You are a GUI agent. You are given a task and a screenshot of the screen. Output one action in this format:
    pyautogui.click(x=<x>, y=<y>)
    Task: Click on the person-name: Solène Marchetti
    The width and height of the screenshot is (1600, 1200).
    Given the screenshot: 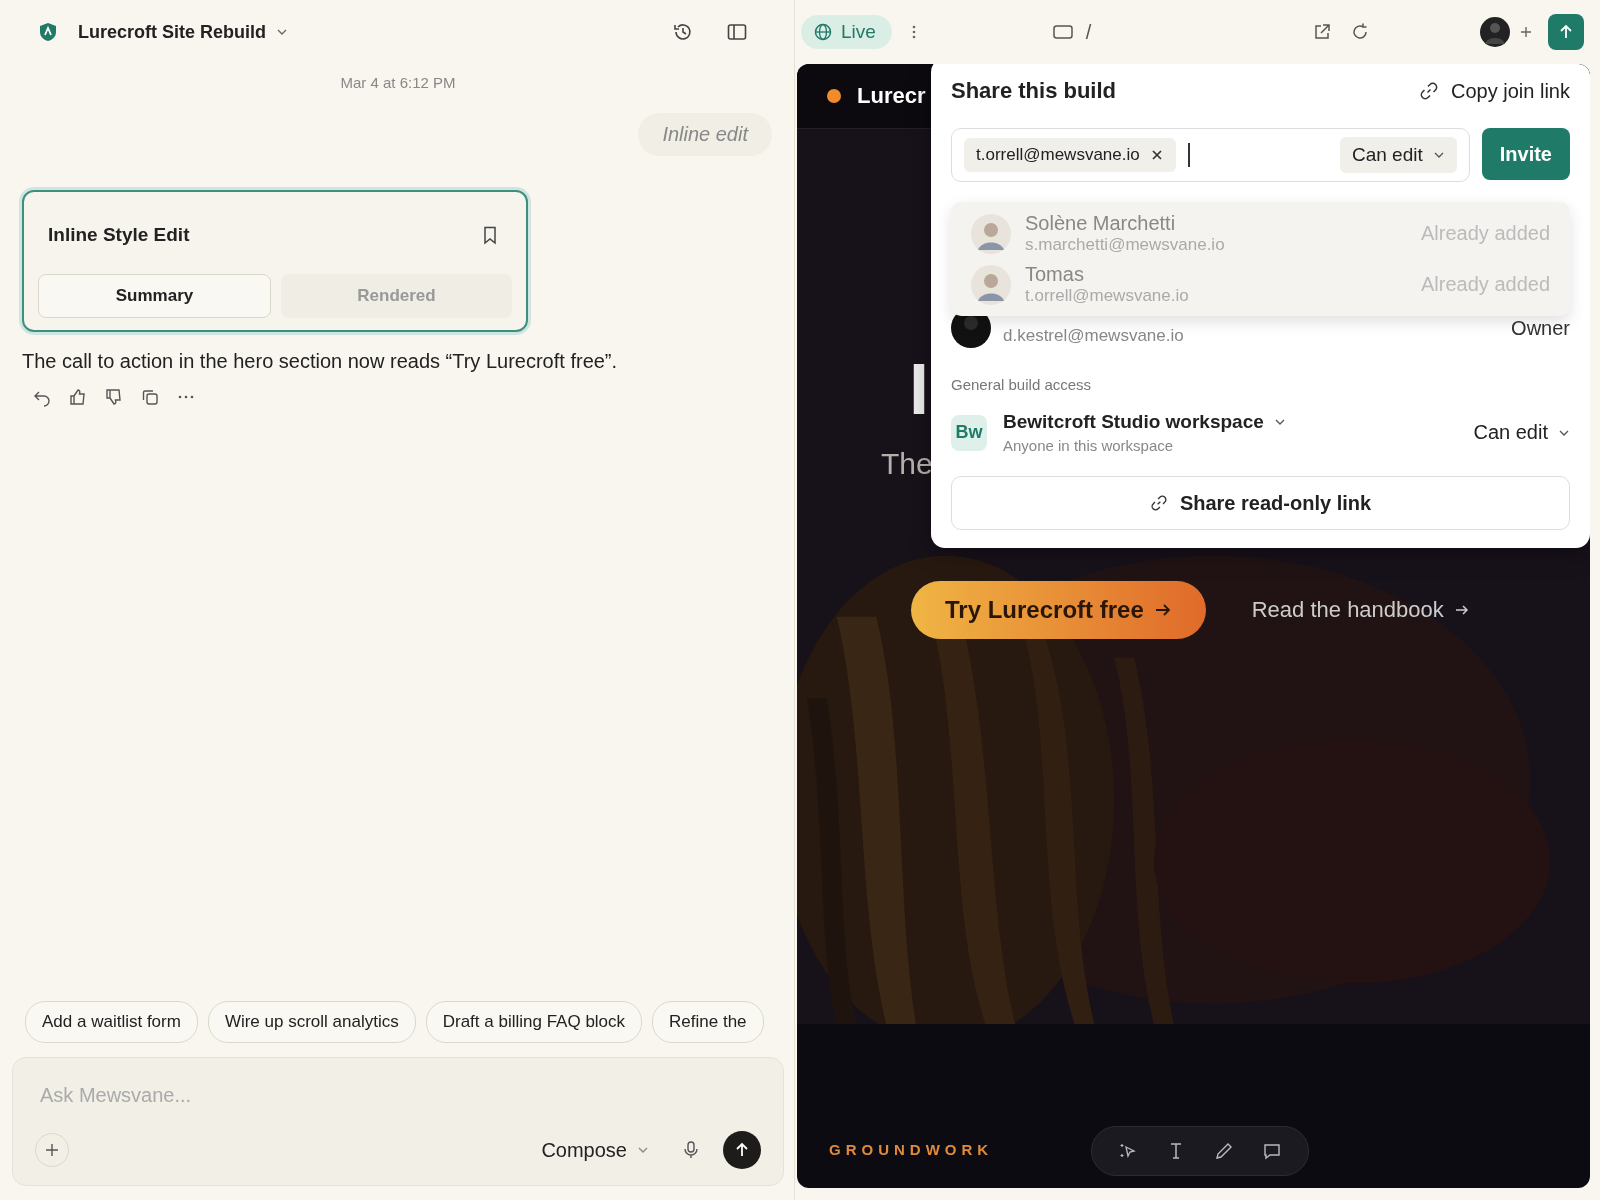 What is the action you would take?
    pyautogui.click(x=1101, y=223)
    